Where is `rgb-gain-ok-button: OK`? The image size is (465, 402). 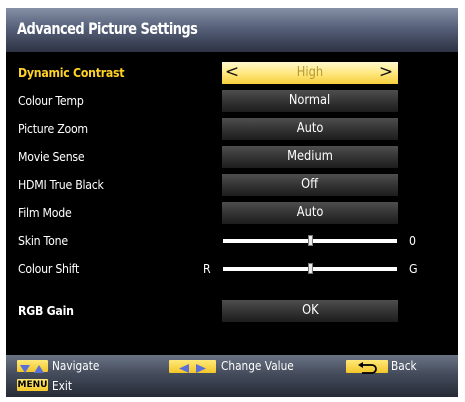 rgb-gain-ok-button: OK is located at coordinates (310, 311).